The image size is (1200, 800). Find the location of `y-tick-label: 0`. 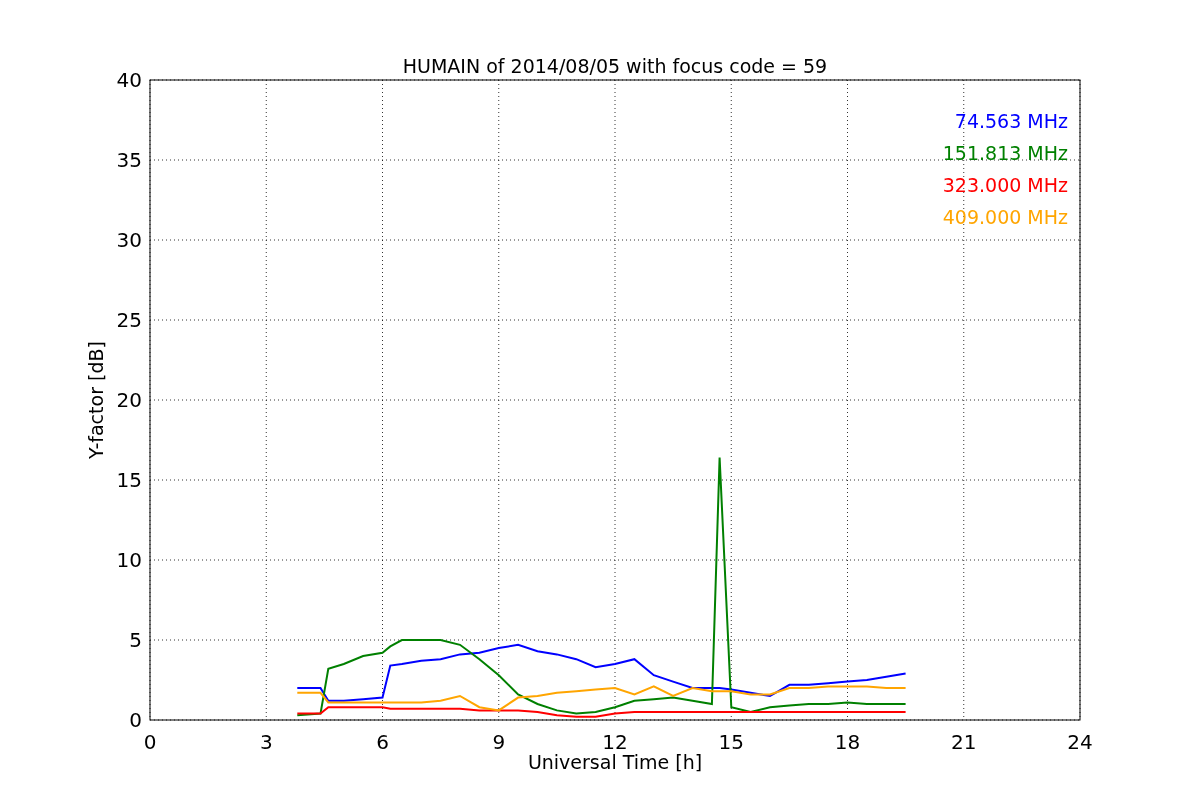

y-tick-label: 0 is located at coordinates (135, 720).